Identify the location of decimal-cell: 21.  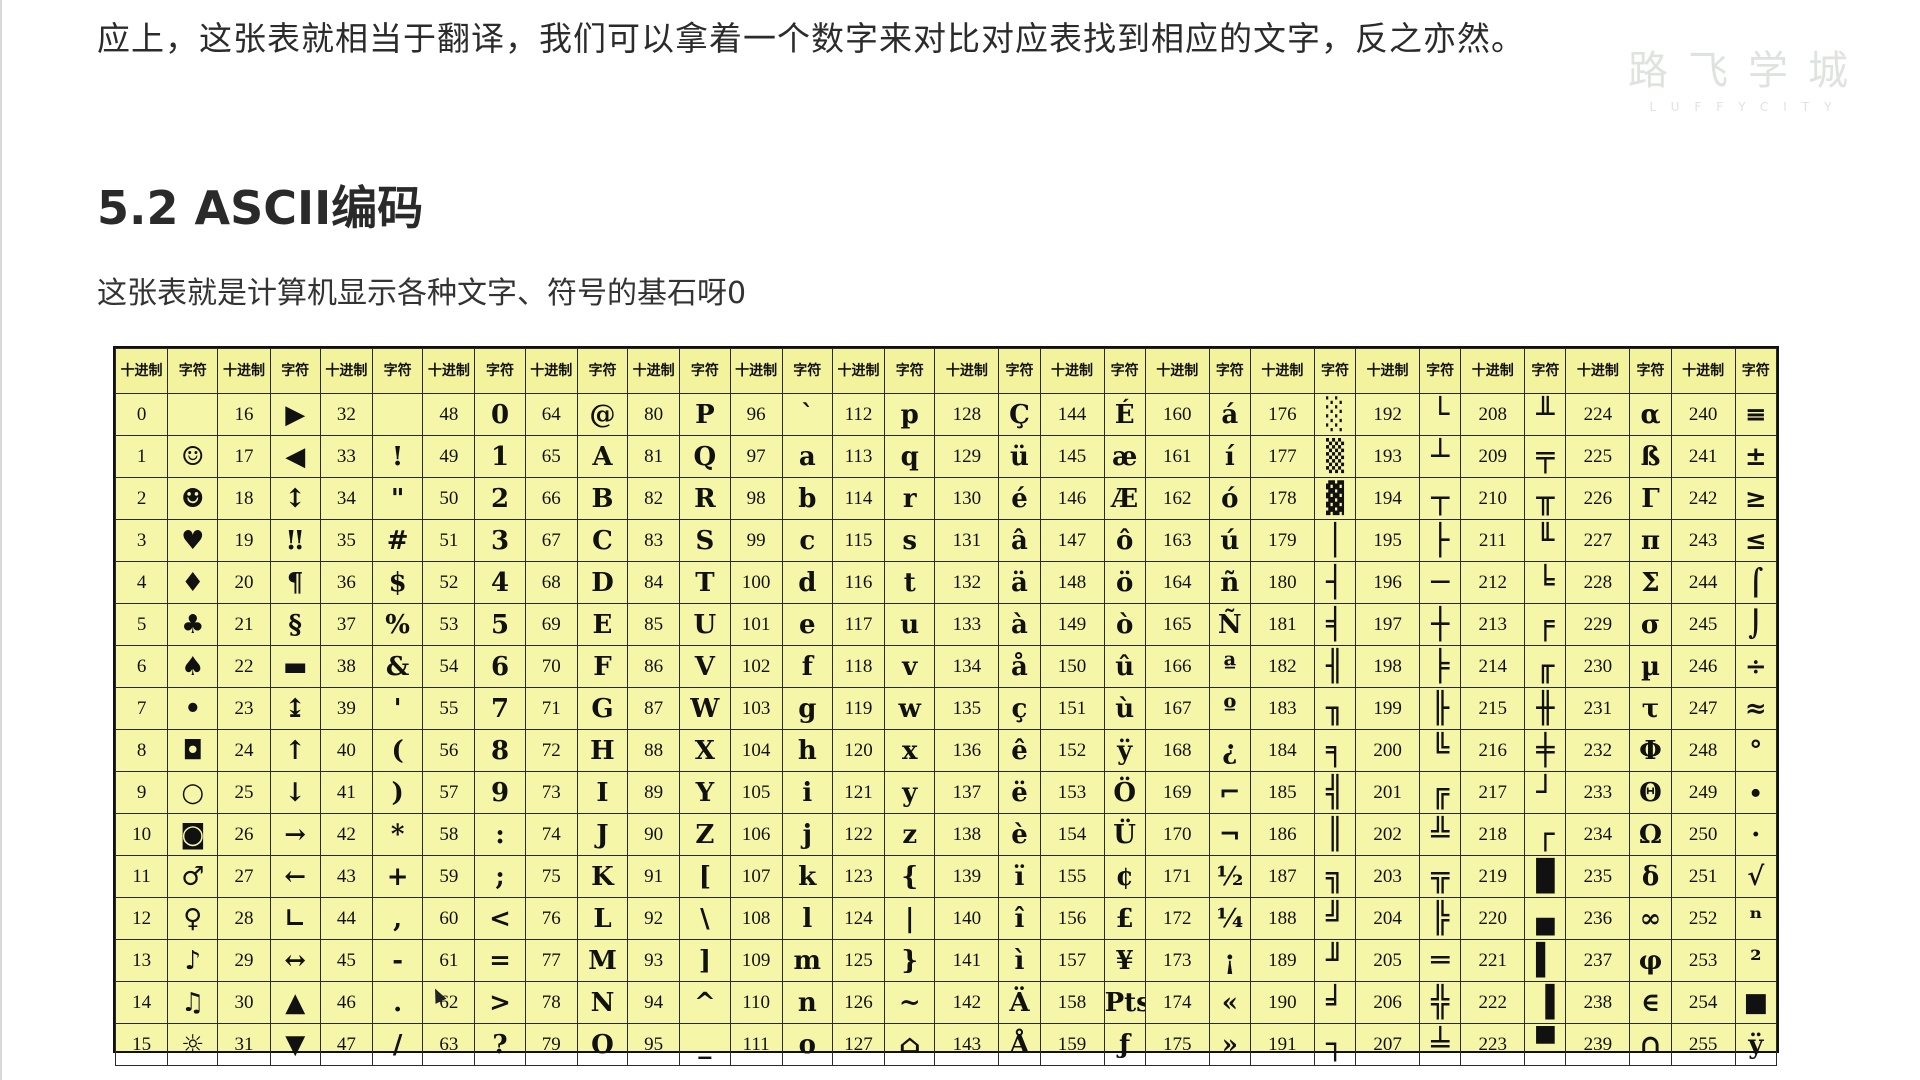
(244, 624).